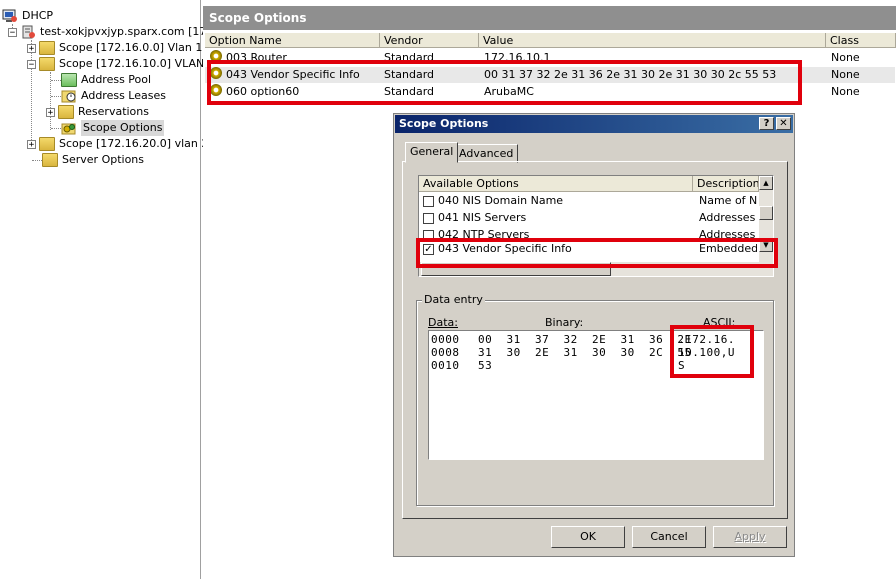  I want to click on cancel-button: Cancel, so click(669, 537).